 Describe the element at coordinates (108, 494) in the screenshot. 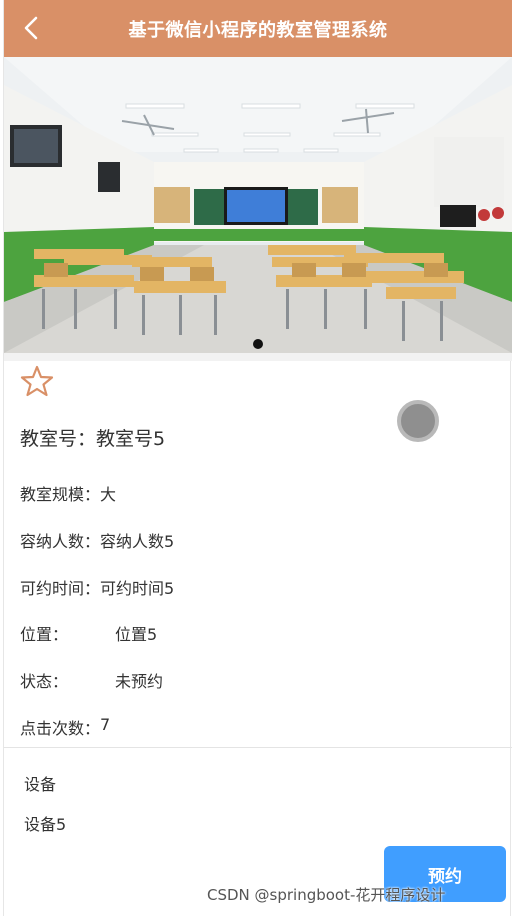

I see `info-value: 大` at that location.